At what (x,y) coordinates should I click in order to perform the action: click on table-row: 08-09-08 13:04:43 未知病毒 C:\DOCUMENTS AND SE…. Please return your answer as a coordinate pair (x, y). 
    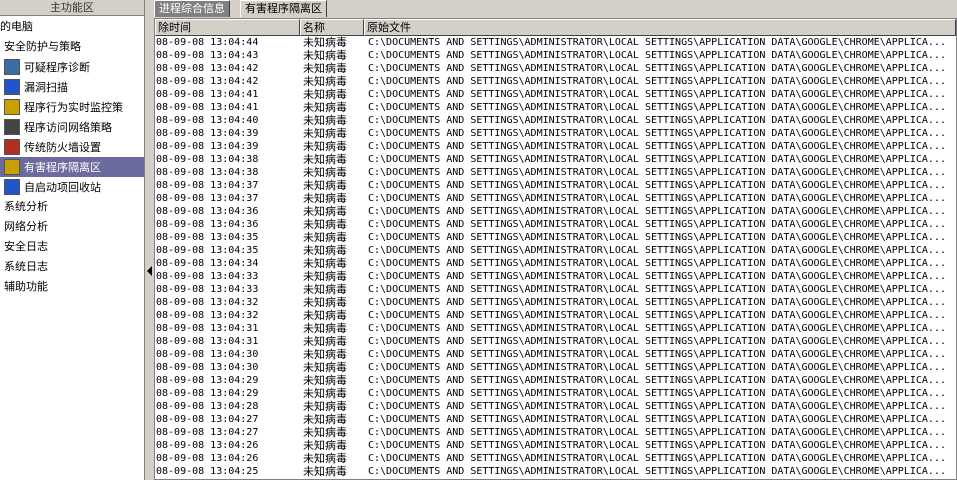
    Looking at the image, I should click on (555, 55).